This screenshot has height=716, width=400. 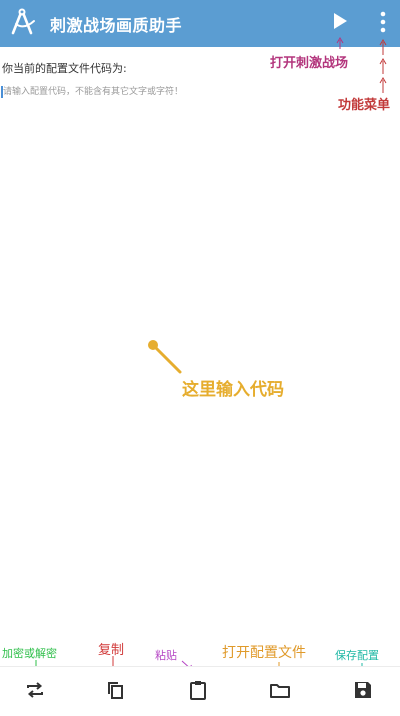 What do you see at coordinates (111, 650) in the screenshot?
I see `annotation-copy: 复制` at bounding box center [111, 650].